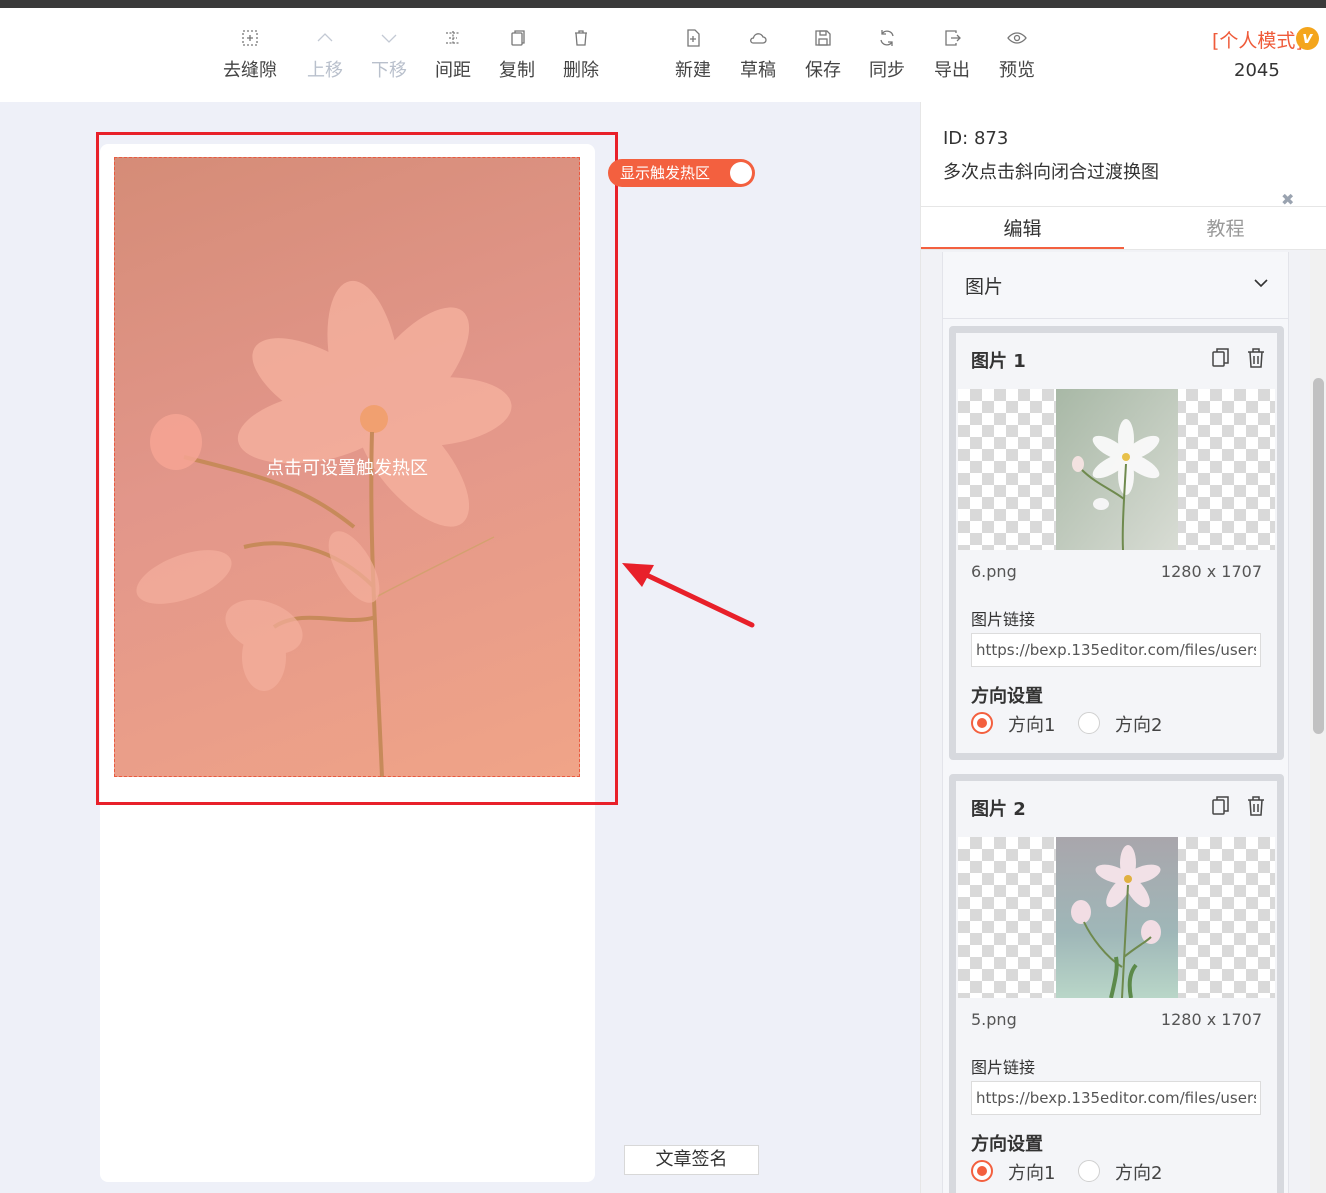 This screenshot has width=1326, height=1193. Describe the element at coordinates (887, 40) in the screenshot. I see `sync-icon` at that location.